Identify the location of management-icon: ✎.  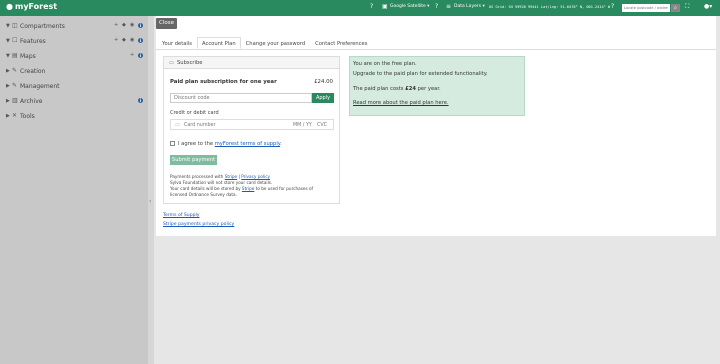
(15, 85).